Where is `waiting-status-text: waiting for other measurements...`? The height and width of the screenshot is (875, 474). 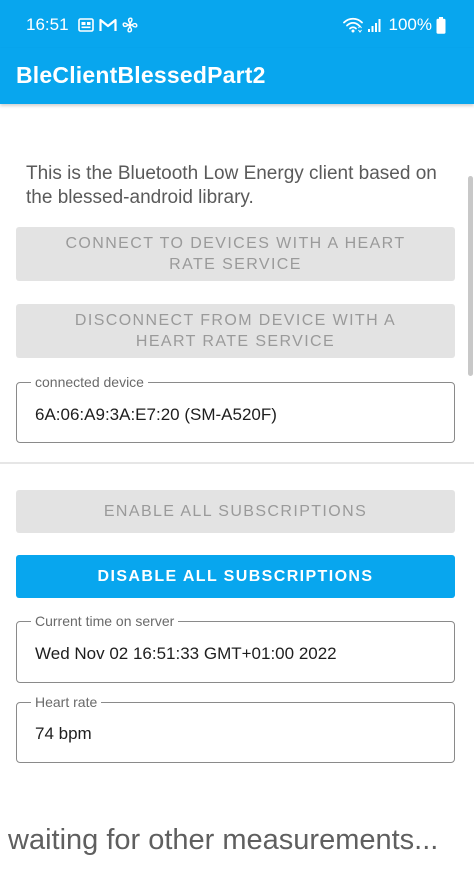
waiting-status-text: waiting for other measurements... is located at coordinates (223, 840).